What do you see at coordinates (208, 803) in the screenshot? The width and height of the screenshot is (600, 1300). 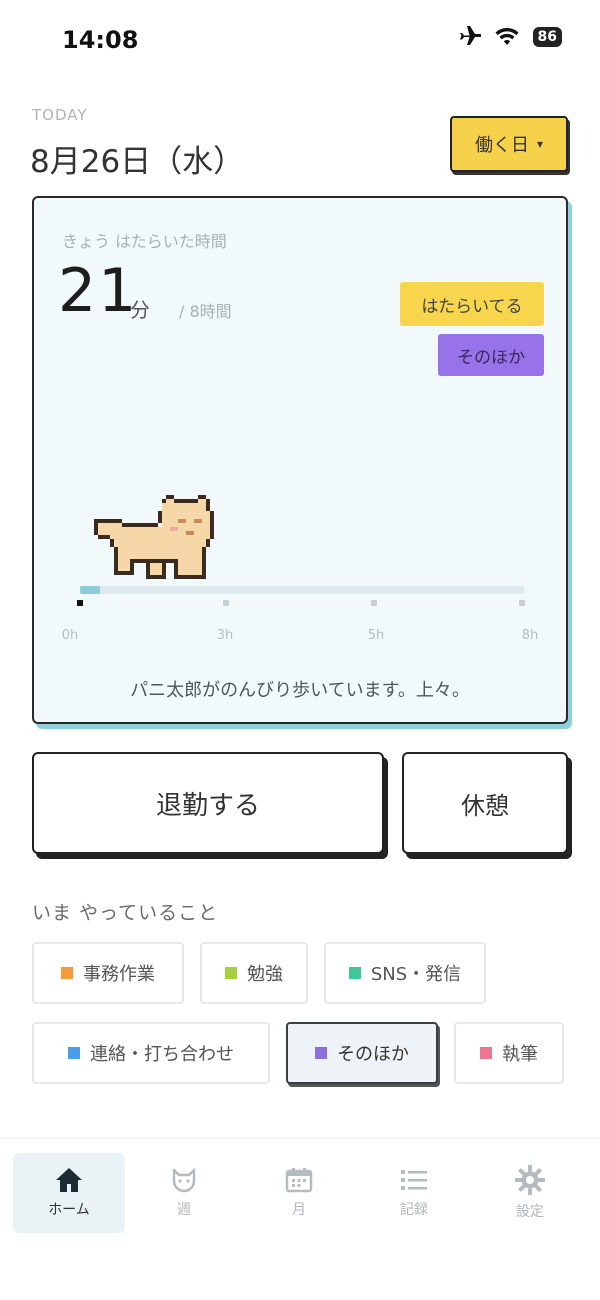 I see `clock-out-button: 退勤する` at bounding box center [208, 803].